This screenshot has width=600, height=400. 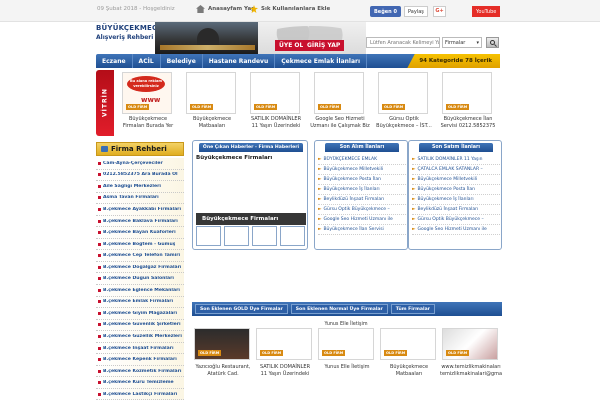 I want to click on nav-item-real-estate: Çekmece Emlak İlanları, so click(x=321, y=61).